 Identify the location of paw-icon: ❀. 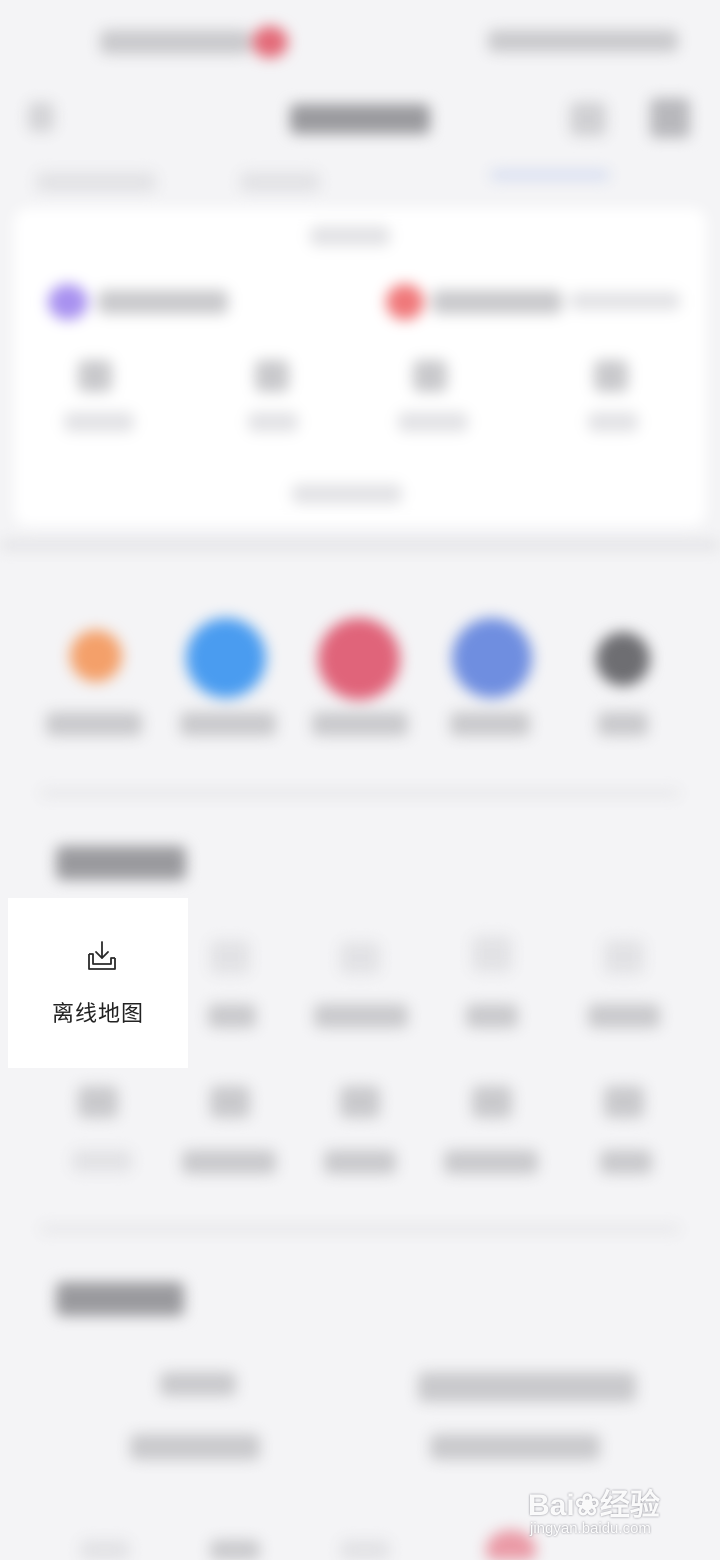
(587, 1505).